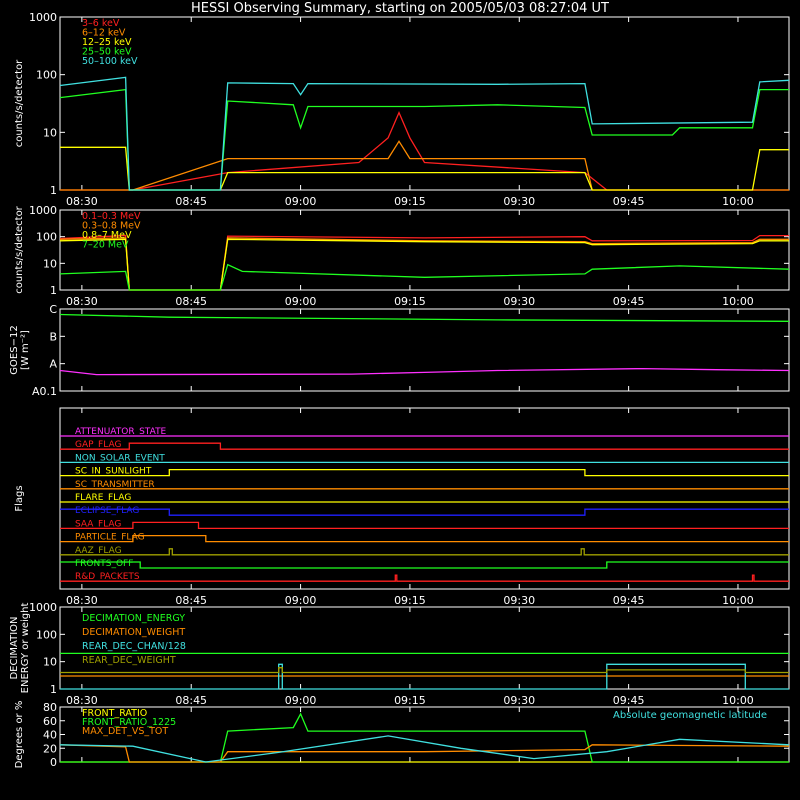 The height and width of the screenshot is (800, 800). What do you see at coordinates (133, 632) in the screenshot?
I see `legend-entry: DECIMATION_WEIGHT` at bounding box center [133, 632].